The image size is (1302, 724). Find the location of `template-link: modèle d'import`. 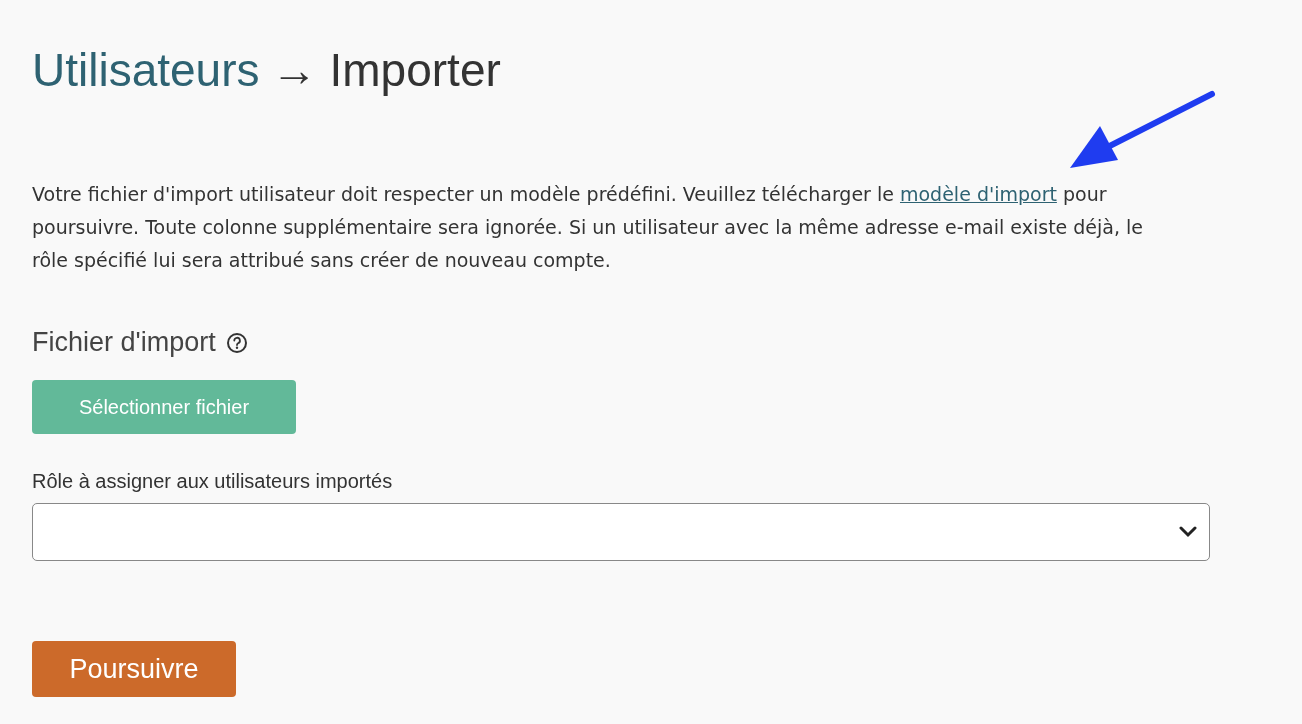

template-link: modèle d'import is located at coordinates (978, 194).